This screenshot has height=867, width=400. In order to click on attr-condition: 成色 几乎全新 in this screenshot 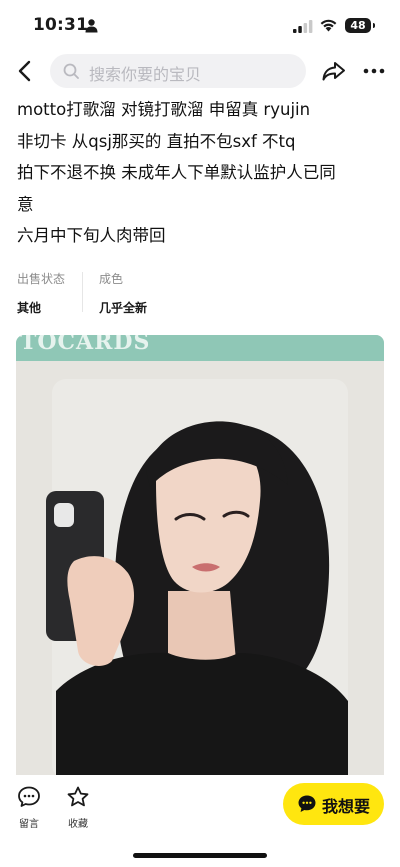, I will do `click(144, 293)`.